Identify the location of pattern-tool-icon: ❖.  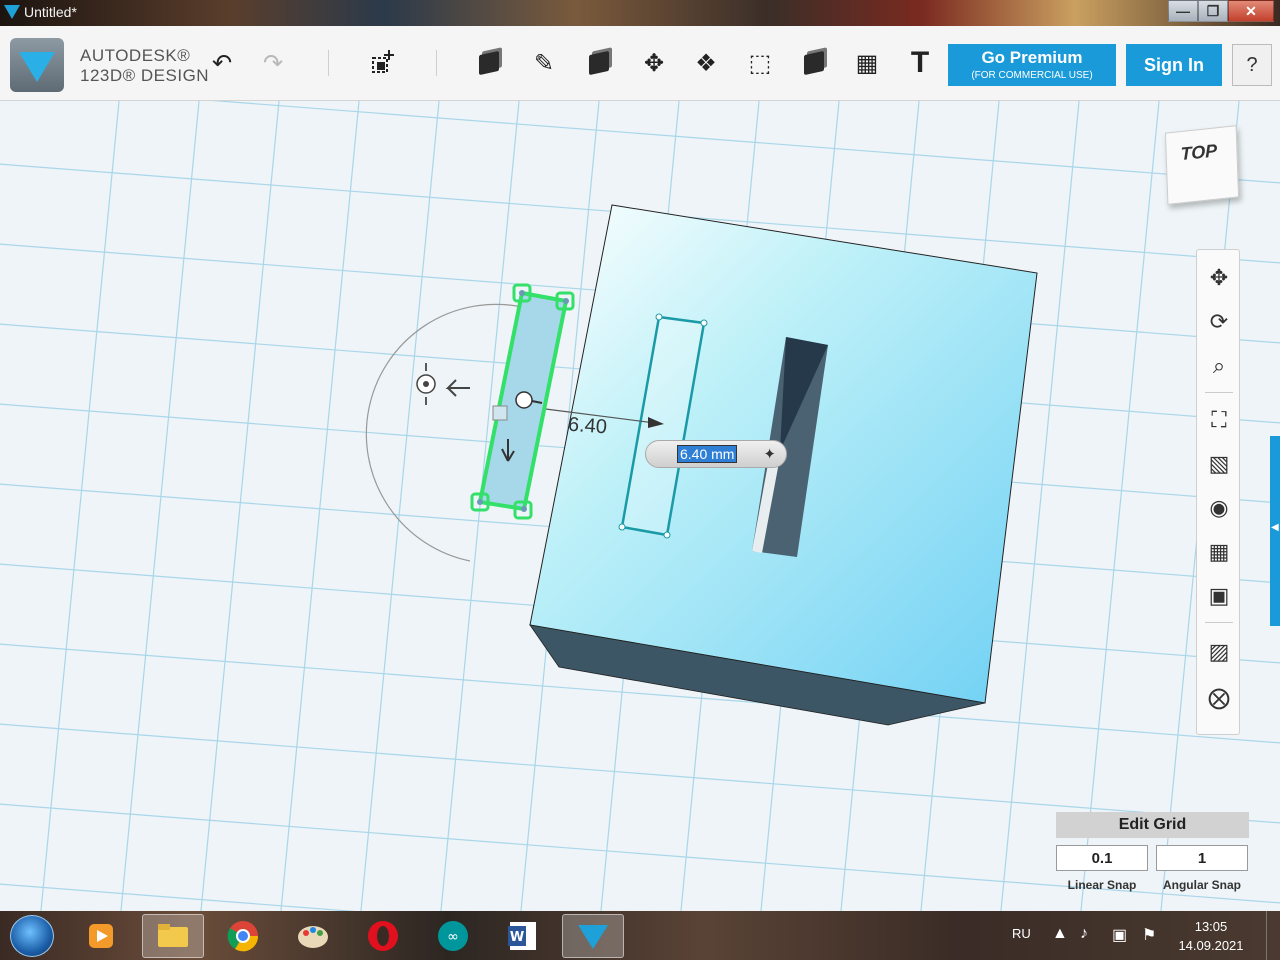
(706, 63).